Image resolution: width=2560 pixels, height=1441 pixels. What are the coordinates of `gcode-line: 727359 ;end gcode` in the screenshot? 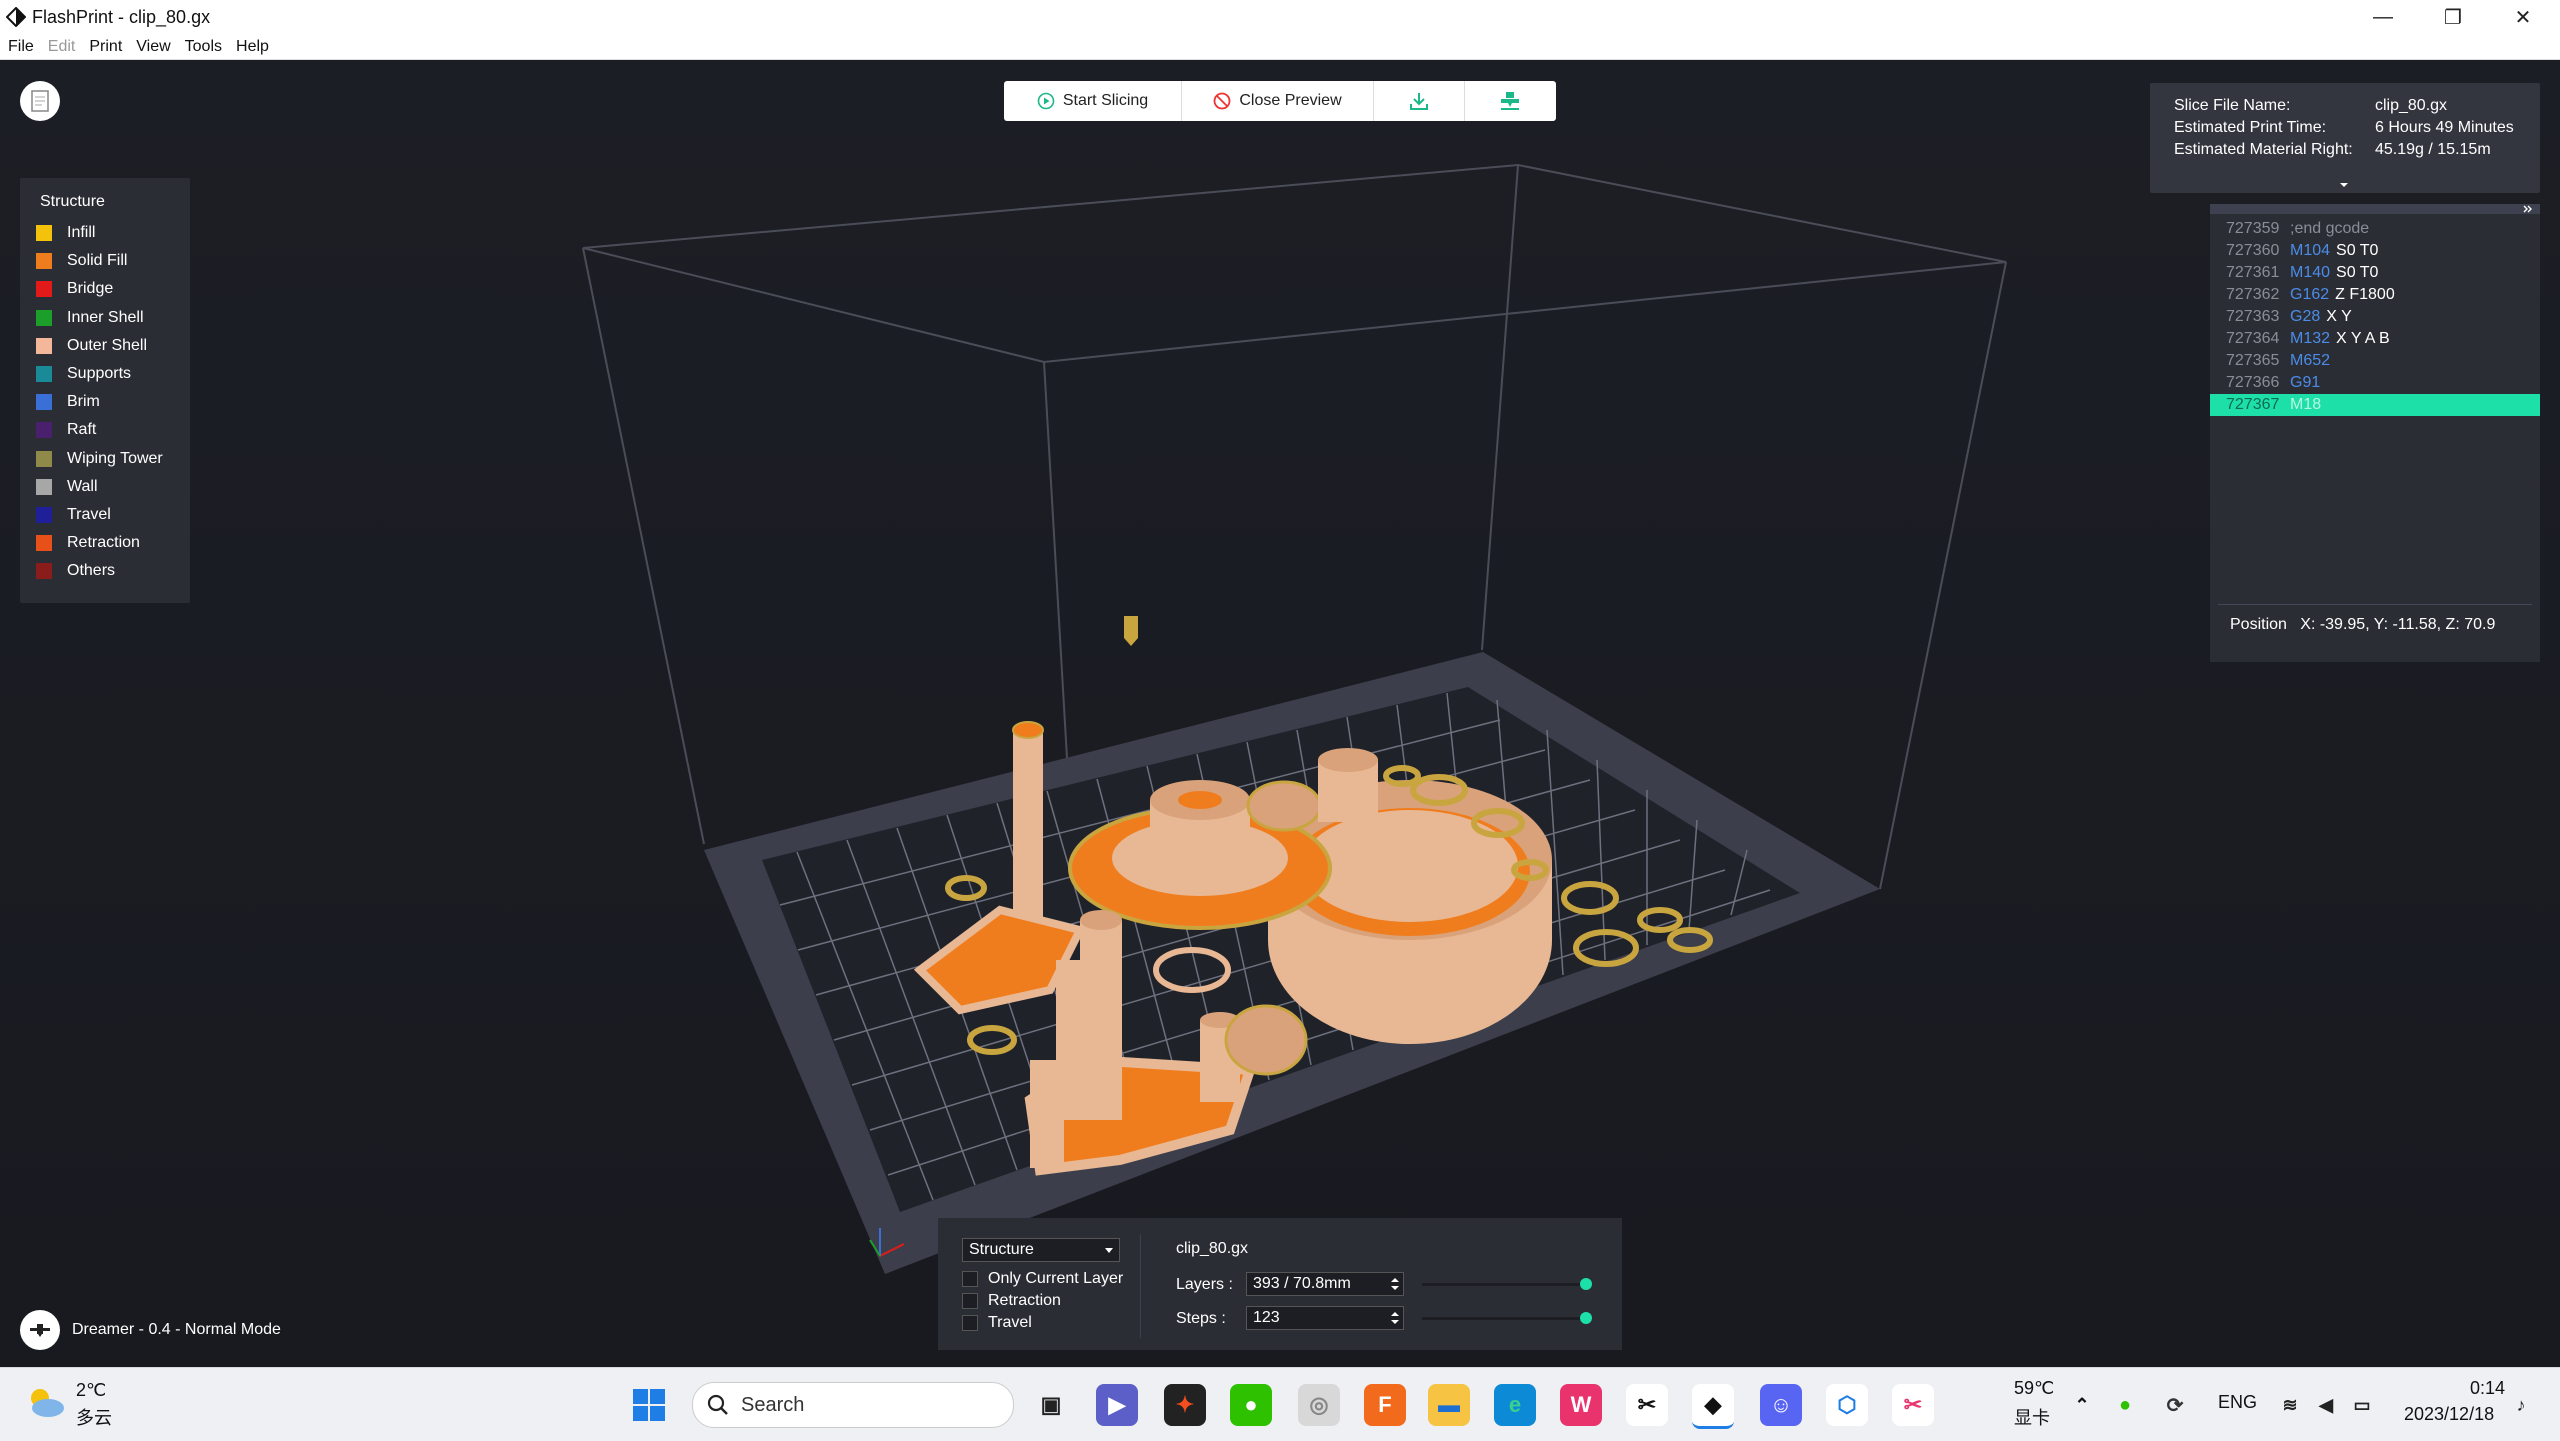 It's located at (2376, 229).